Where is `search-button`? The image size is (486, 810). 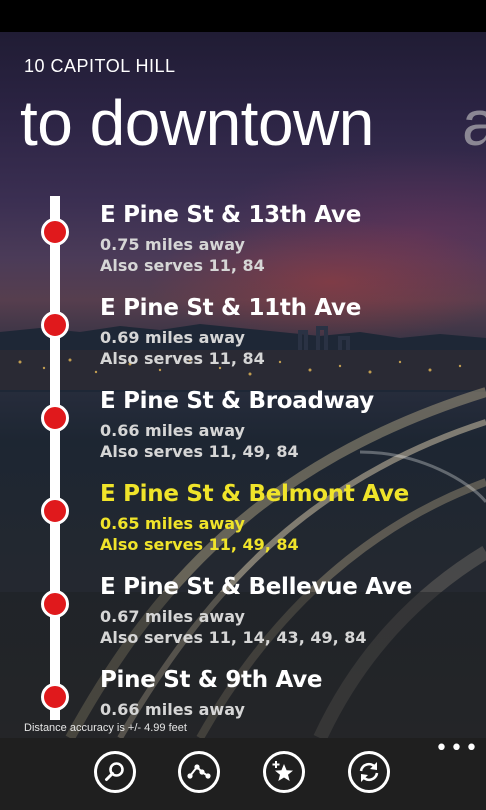 search-button is located at coordinates (115, 772).